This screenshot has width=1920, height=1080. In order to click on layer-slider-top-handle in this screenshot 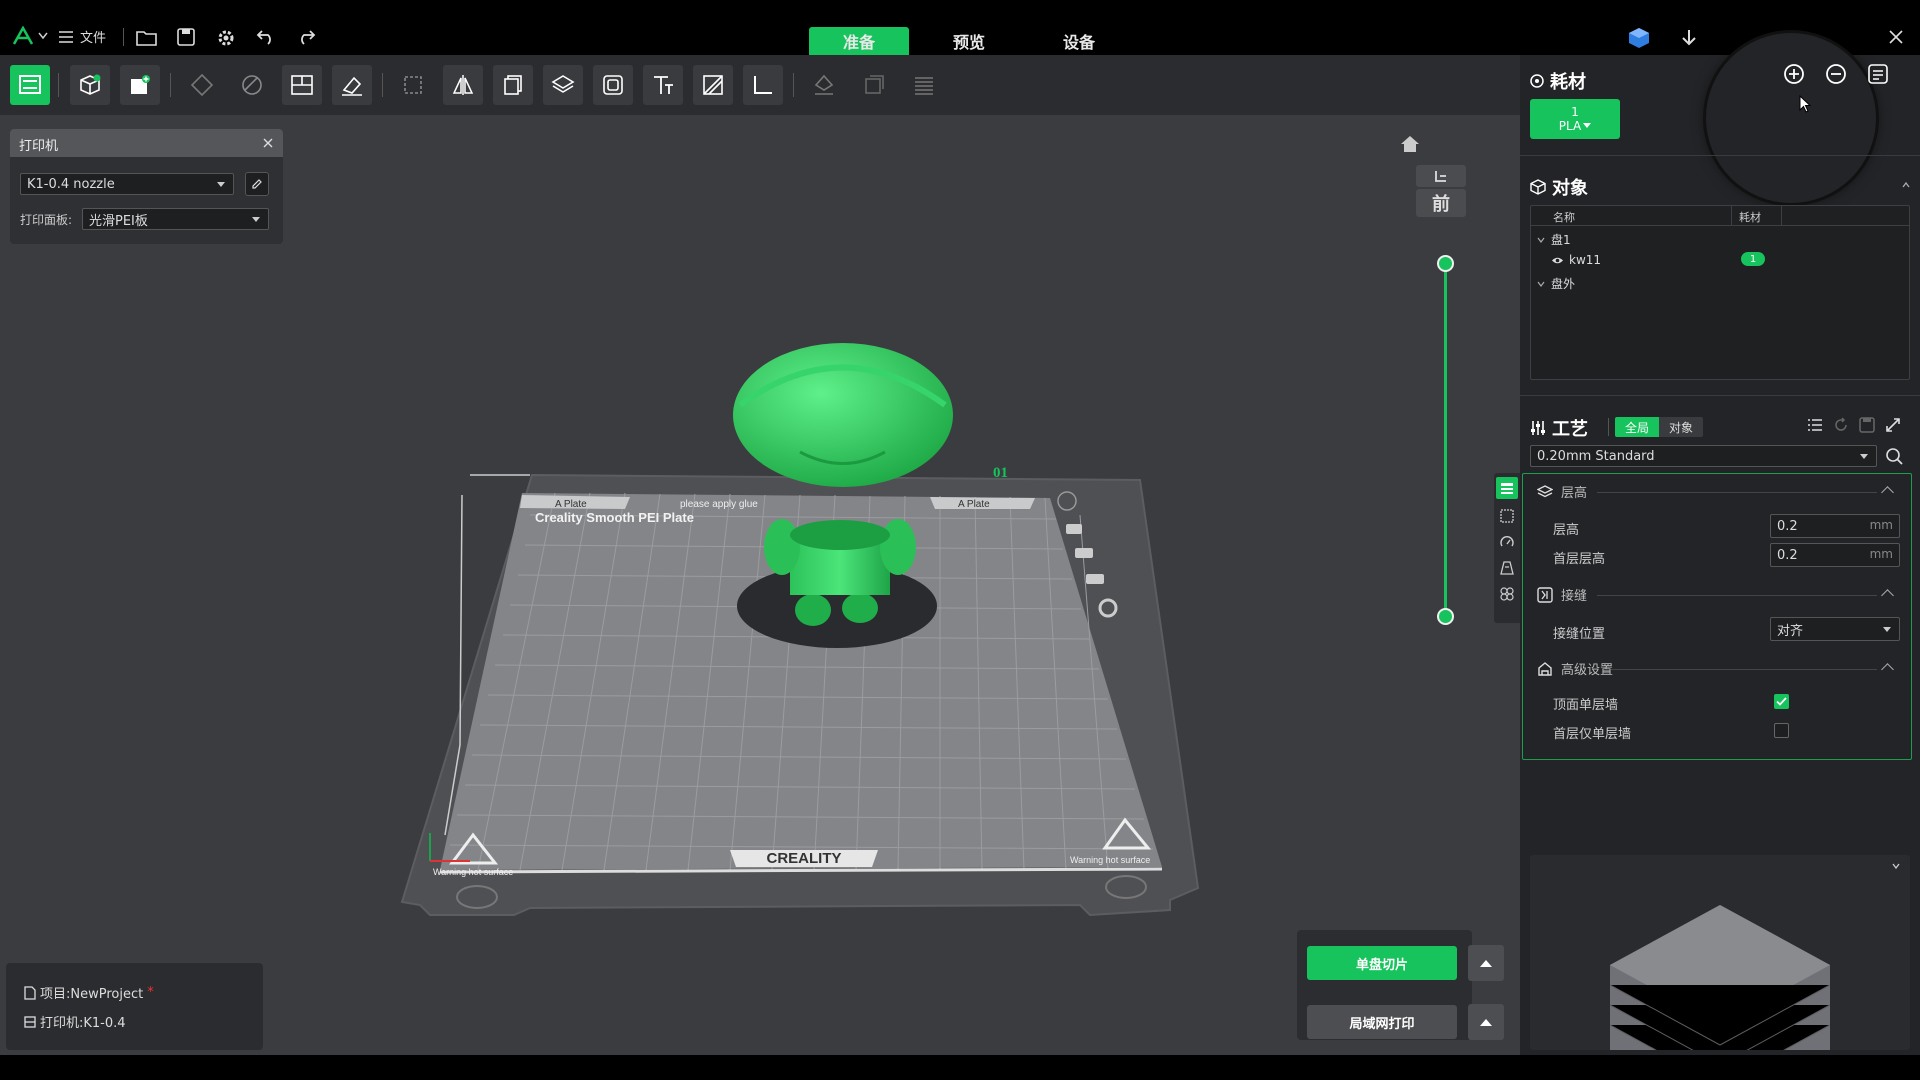, I will do `click(1445, 263)`.